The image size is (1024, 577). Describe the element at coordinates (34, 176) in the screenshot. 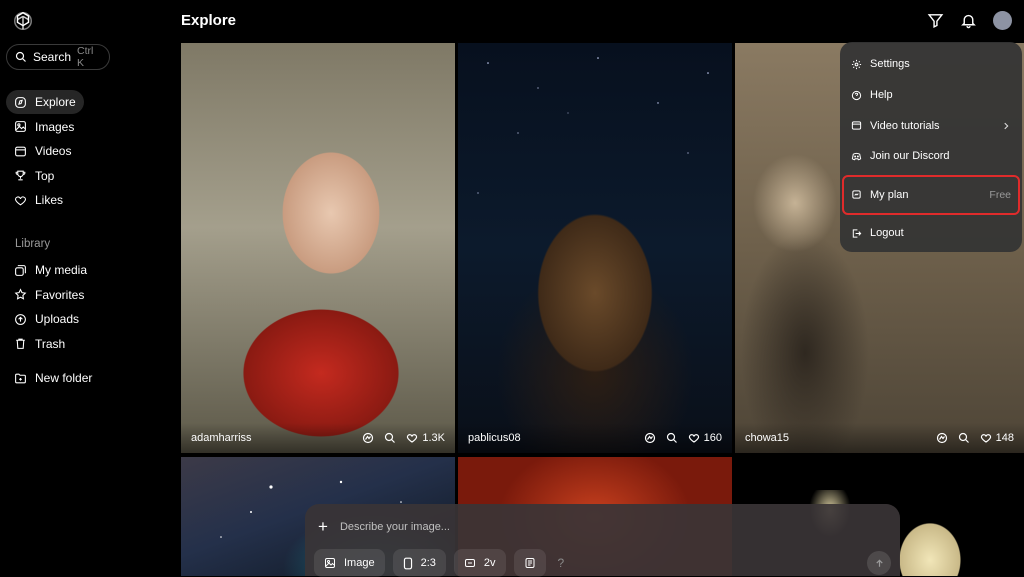

I see `nav-item-top: Top` at that location.